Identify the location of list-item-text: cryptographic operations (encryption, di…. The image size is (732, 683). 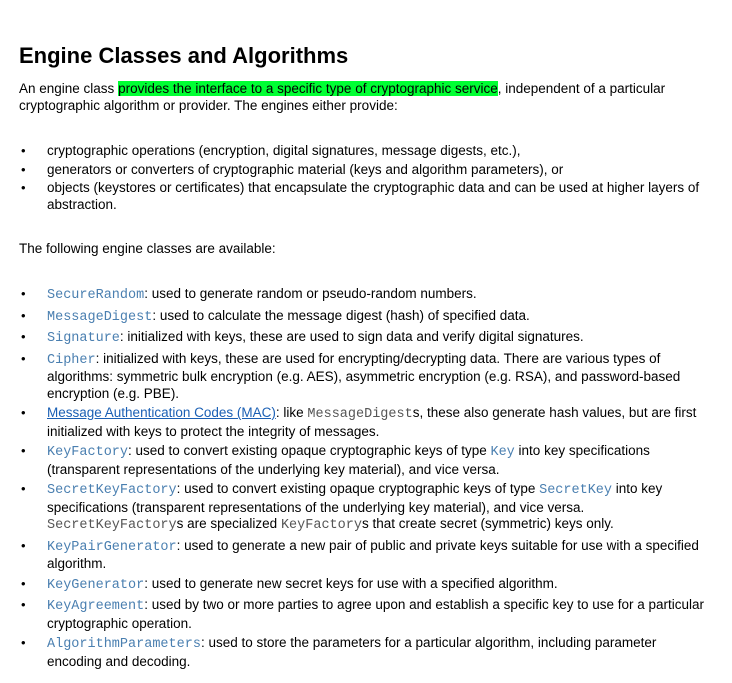
(284, 150).